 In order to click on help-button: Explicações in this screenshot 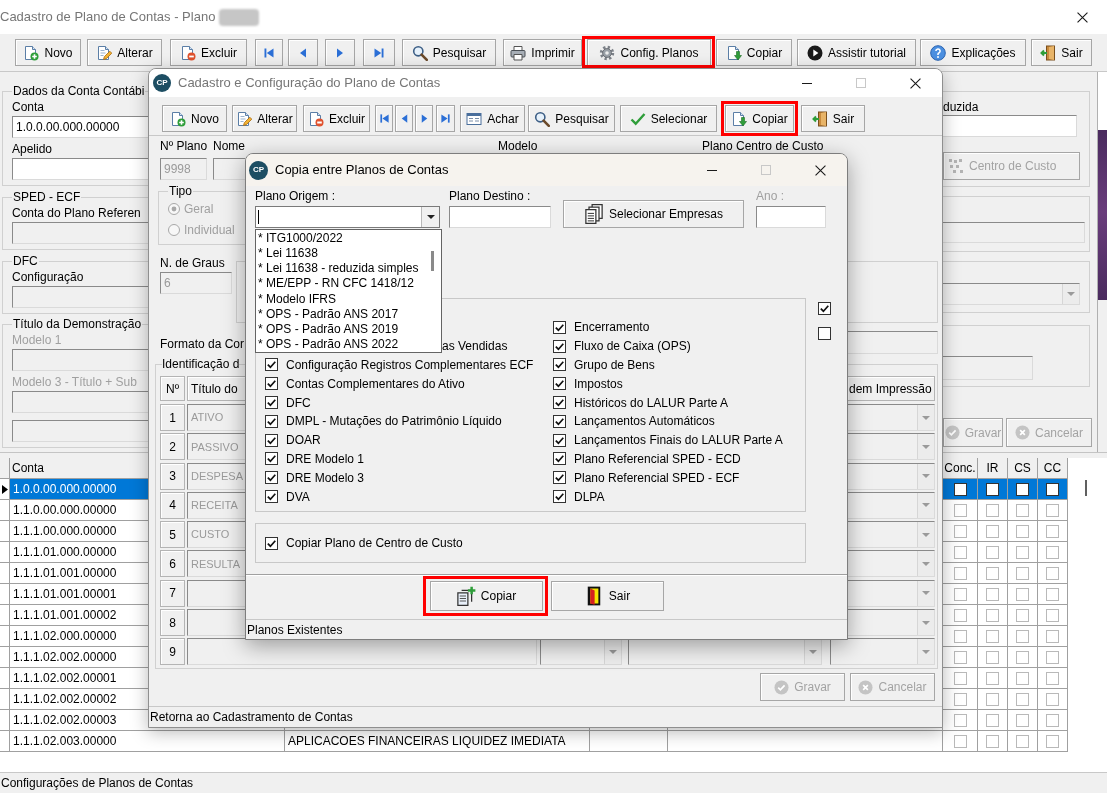, I will do `click(973, 52)`.